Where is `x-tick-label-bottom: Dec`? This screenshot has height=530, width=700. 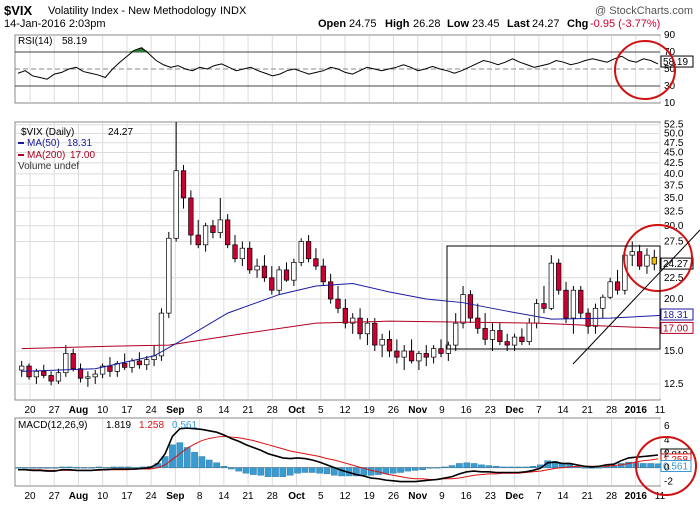
x-tick-label-bottom: Dec is located at coordinates (514, 496).